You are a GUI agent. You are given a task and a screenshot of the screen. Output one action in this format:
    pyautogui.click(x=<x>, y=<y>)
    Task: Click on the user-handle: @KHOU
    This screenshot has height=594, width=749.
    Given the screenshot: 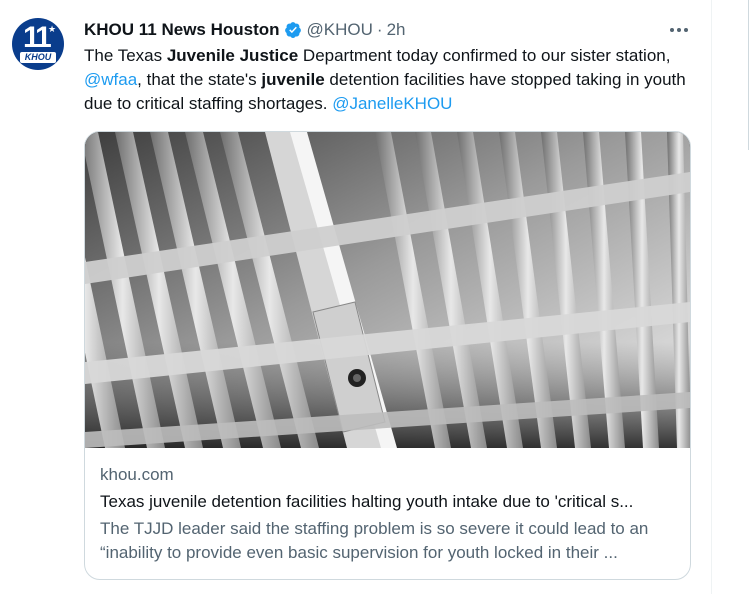 What is the action you would take?
    pyautogui.click(x=340, y=30)
    